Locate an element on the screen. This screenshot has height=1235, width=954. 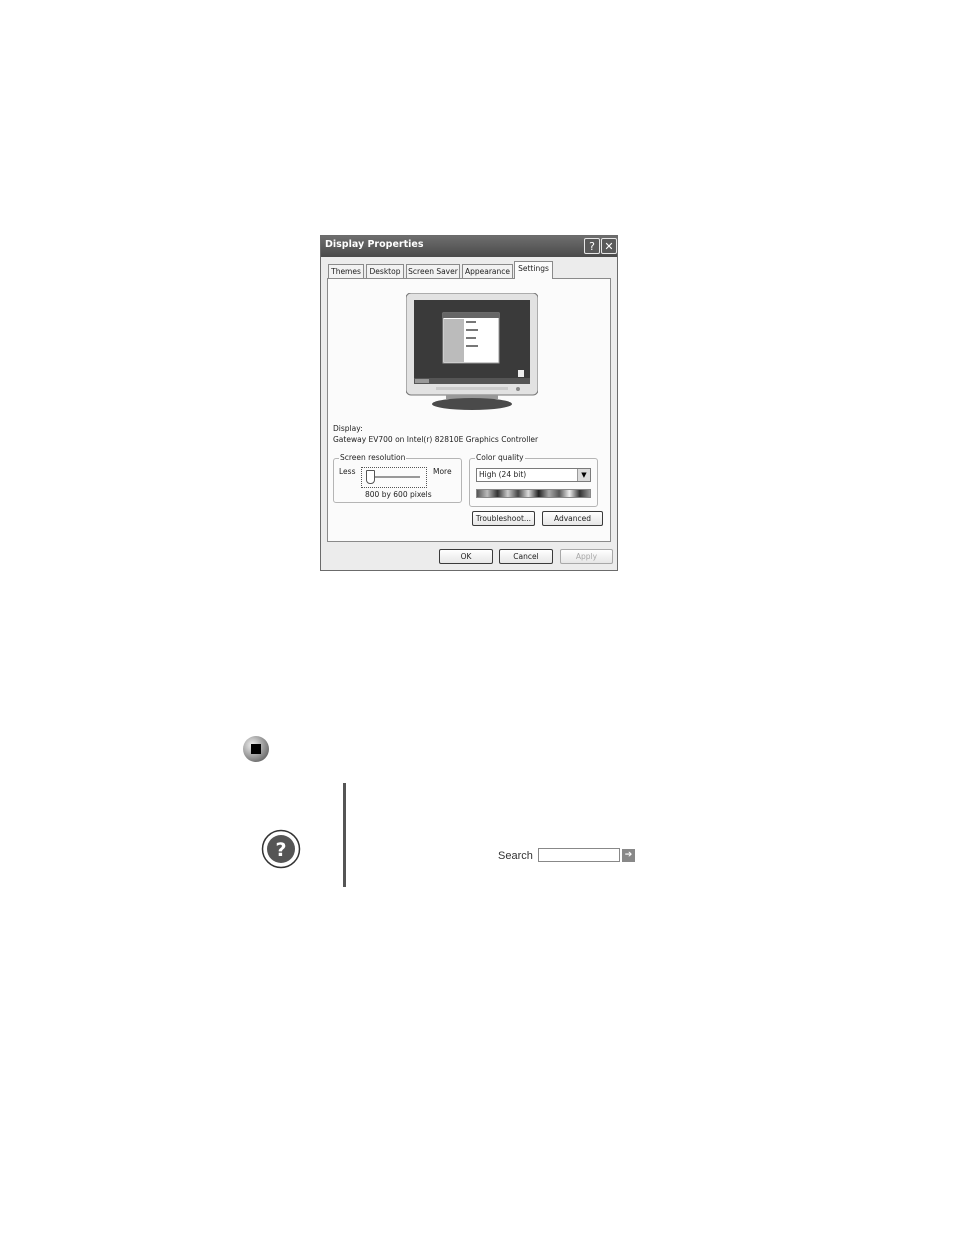
close-button: ✕ is located at coordinates (609, 246).